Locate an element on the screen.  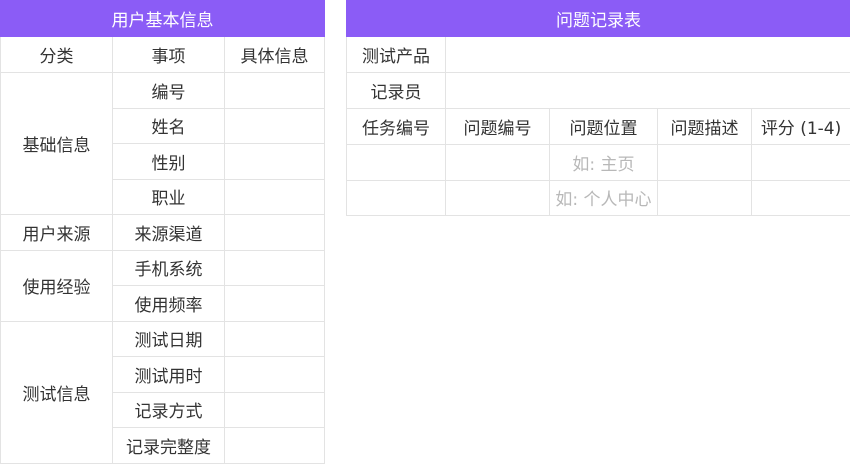
issue-location-cell: 如: 主页 is located at coordinates (604, 163).